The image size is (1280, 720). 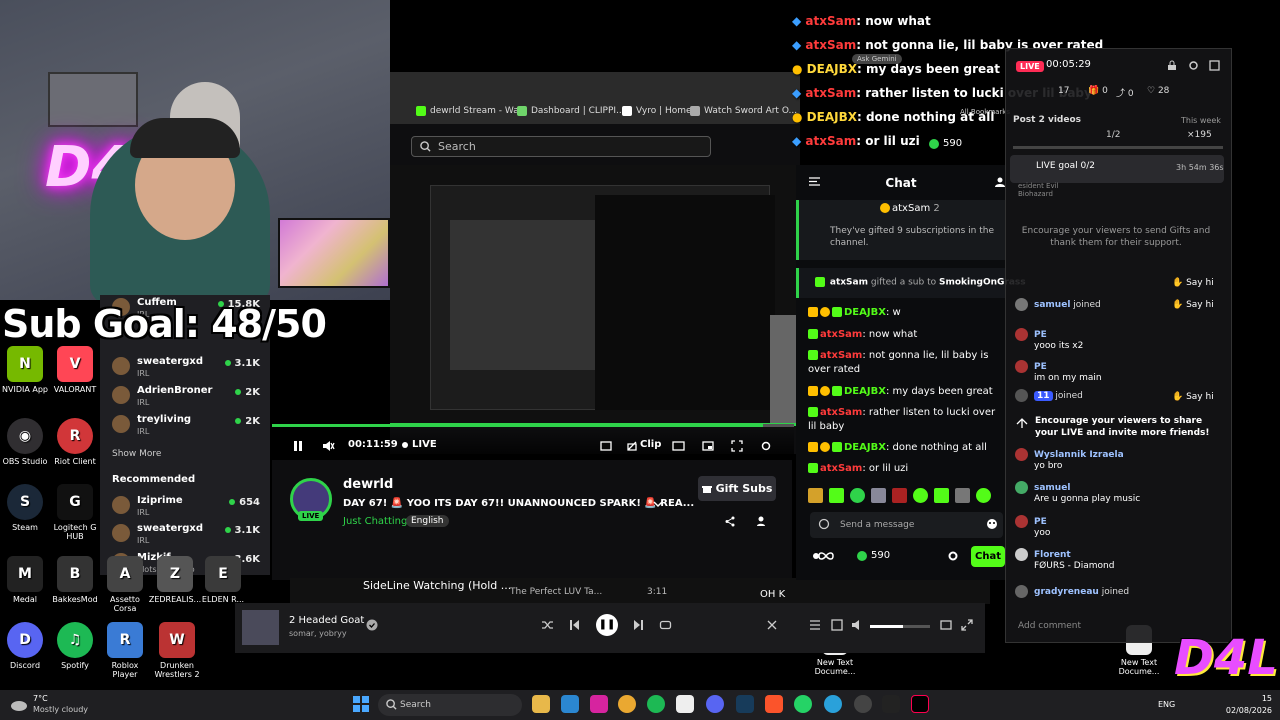 I want to click on emoji-icon, so click(x=992, y=524).